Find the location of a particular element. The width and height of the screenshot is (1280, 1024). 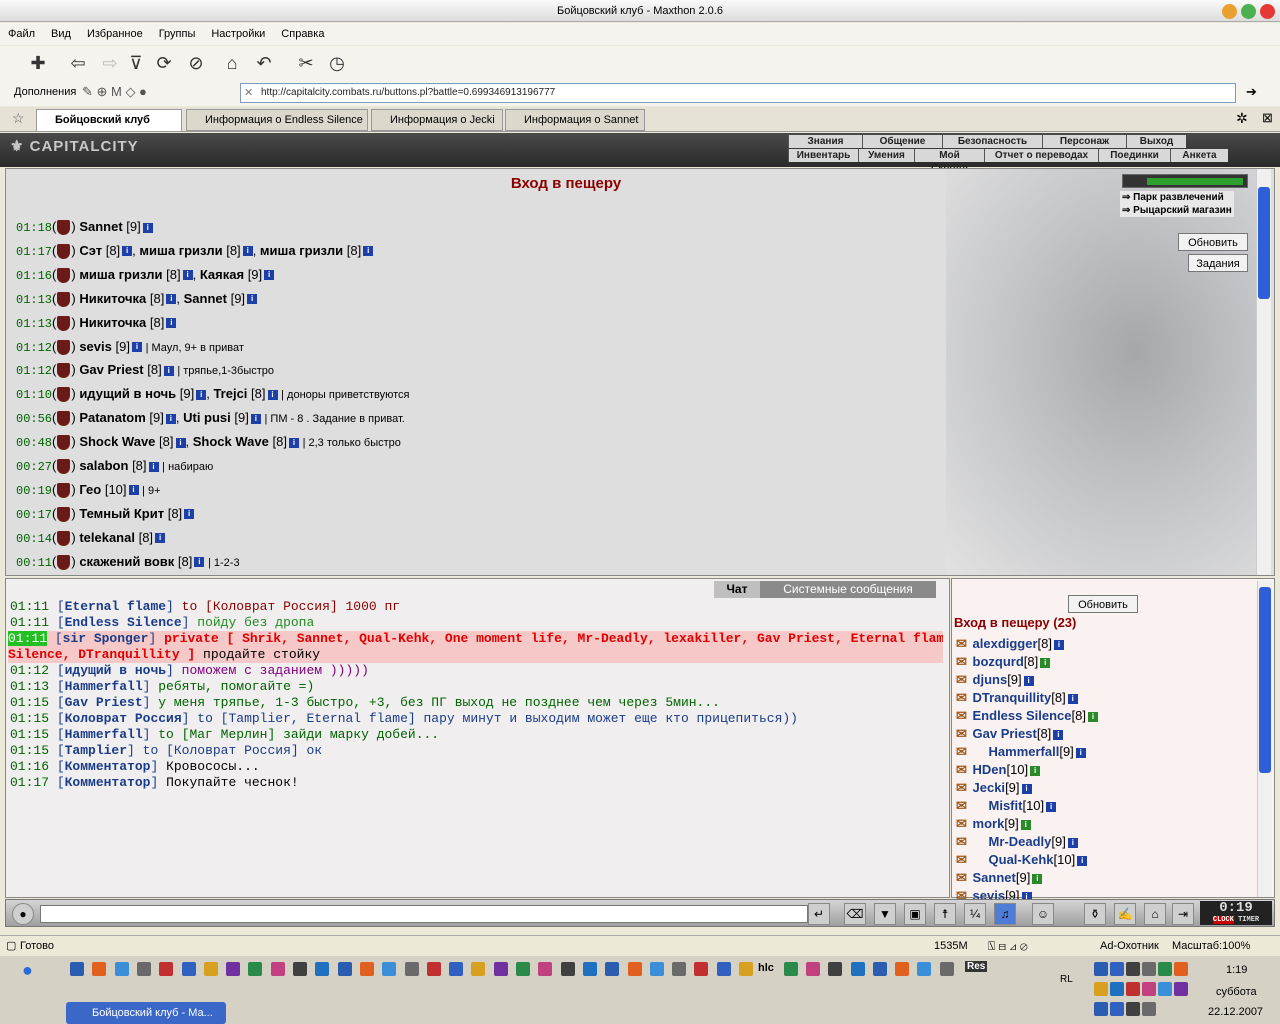

user-name: HDen is located at coordinates (990, 769).